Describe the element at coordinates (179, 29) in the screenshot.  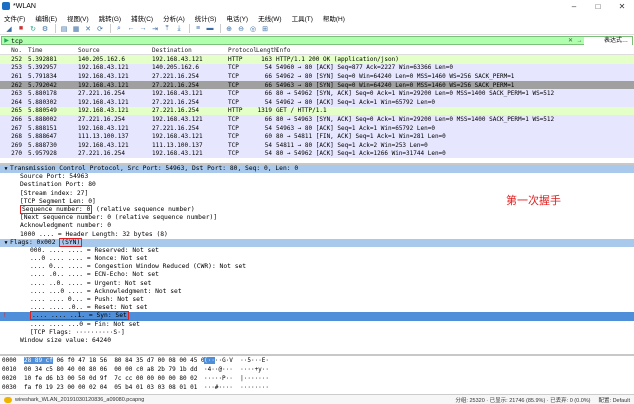
I see `last-packet-icon: ⤓` at that location.